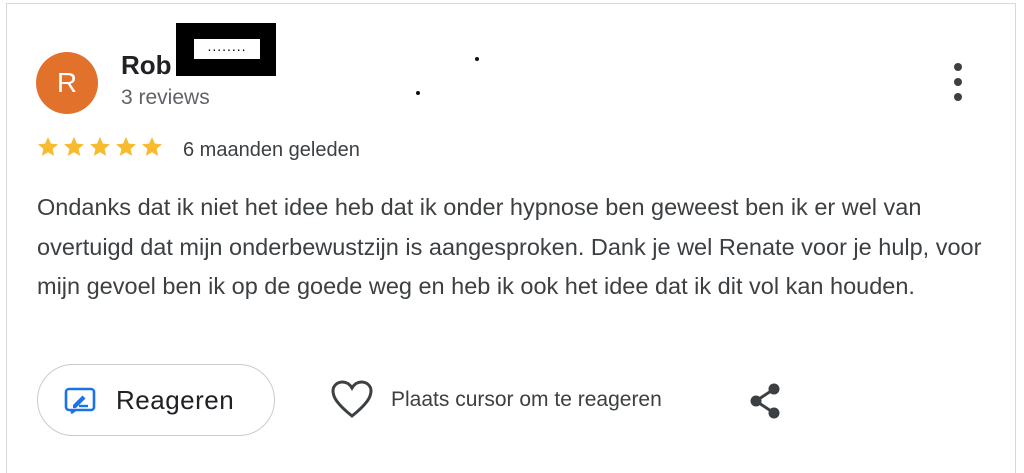  I want to click on star-rating, so click(100, 147).